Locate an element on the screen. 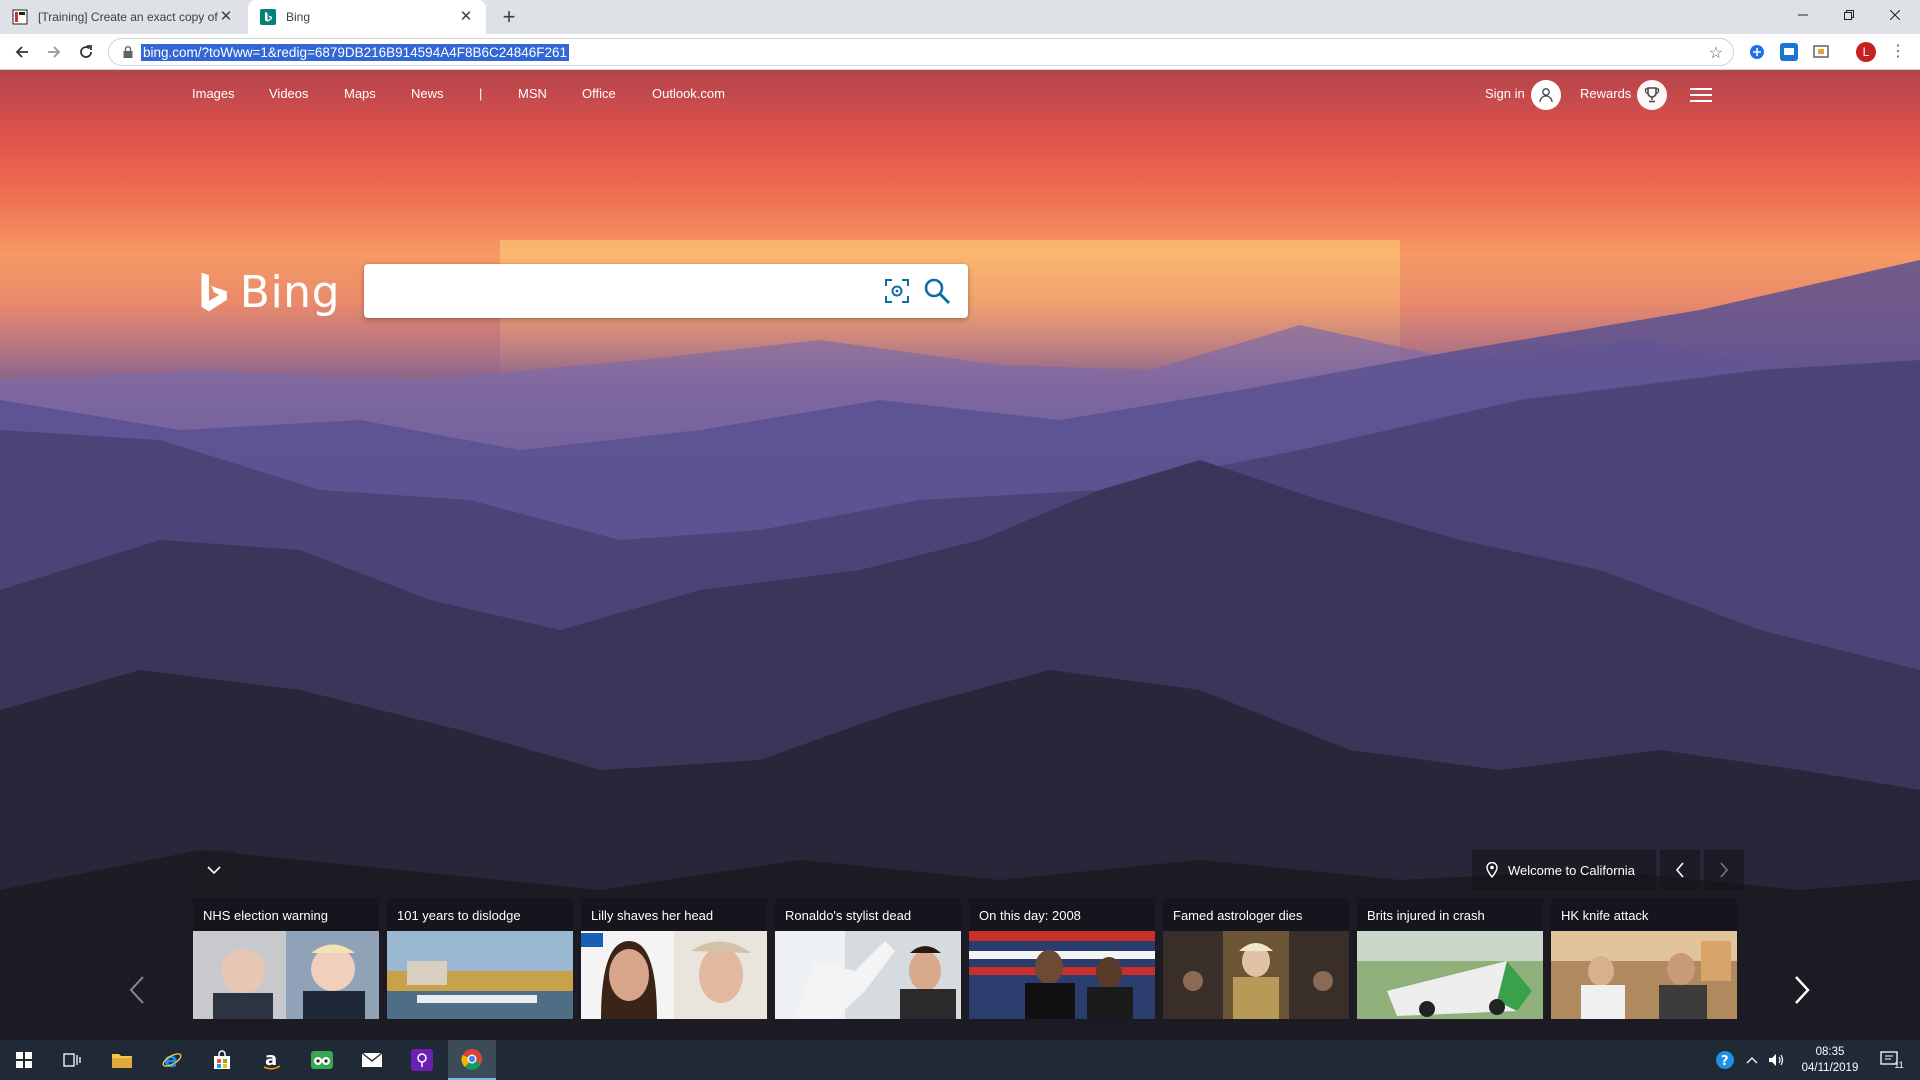 This screenshot has height=1080, width=1920. clock-time: 08:35 is located at coordinates (1830, 1052).